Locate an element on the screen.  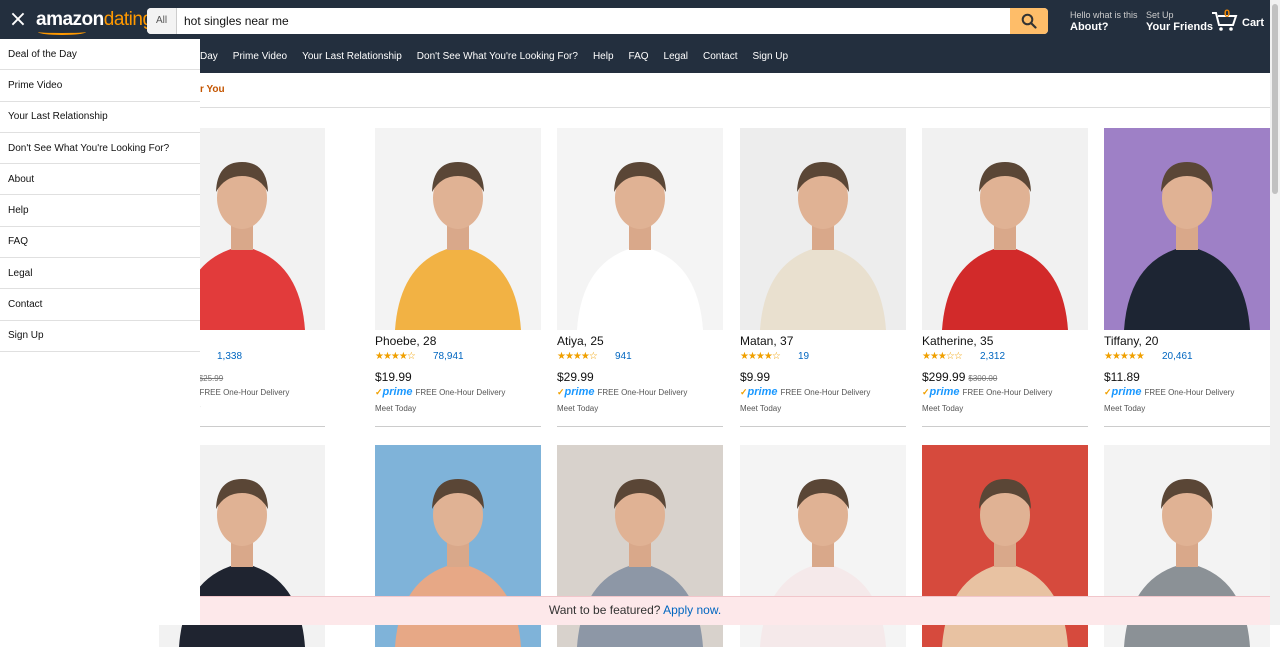
old-price: $25.99 is located at coordinates (211, 378).